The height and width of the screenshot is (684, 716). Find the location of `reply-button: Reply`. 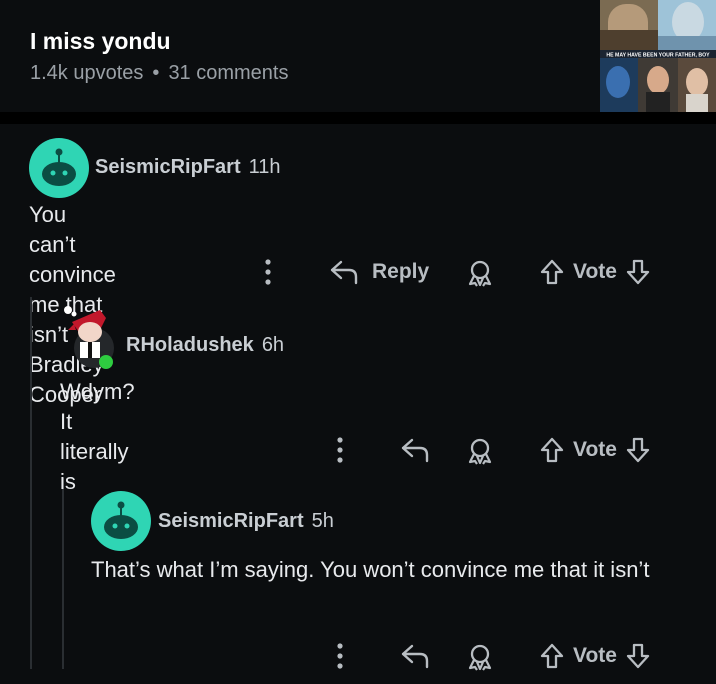

reply-button: Reply is located at coordinates (379, 272).